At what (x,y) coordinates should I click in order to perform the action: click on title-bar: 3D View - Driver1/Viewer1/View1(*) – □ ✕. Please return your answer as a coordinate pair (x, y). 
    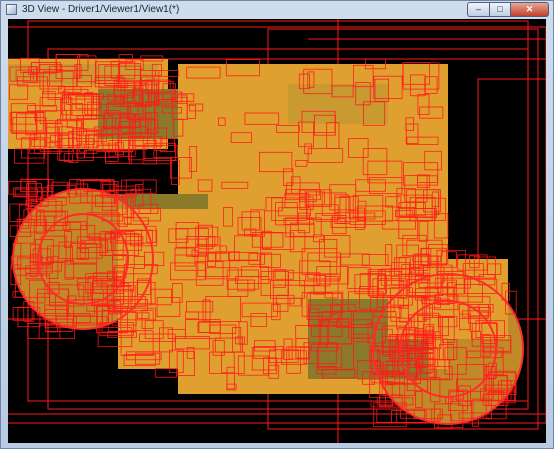
    Looking at the image, I should click on (277, 10).